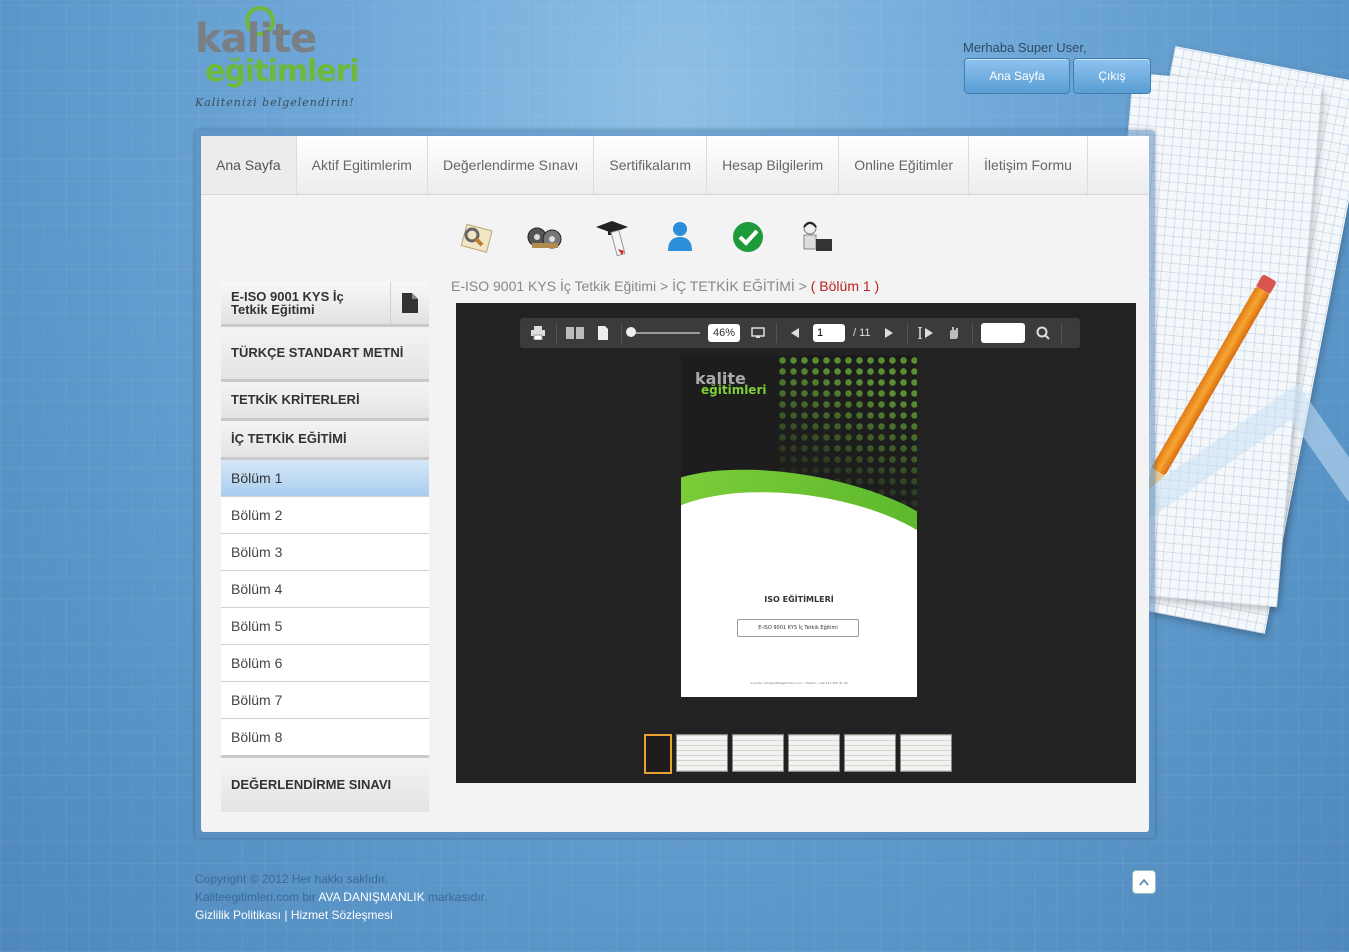 The height and width of the screenshot is (952, 1349). What do you see at coordinates (325, 552) in the screenshot?
I see `sidebar-item-bolum-3: Bölüm 3` at bounding box center [325, 552].